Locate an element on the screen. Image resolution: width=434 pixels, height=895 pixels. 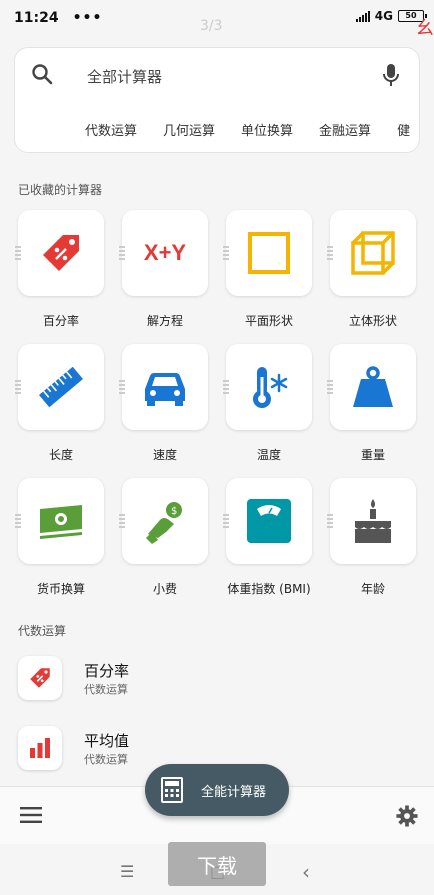
tile-label: 年龄 is located at coordinates (372, 589).